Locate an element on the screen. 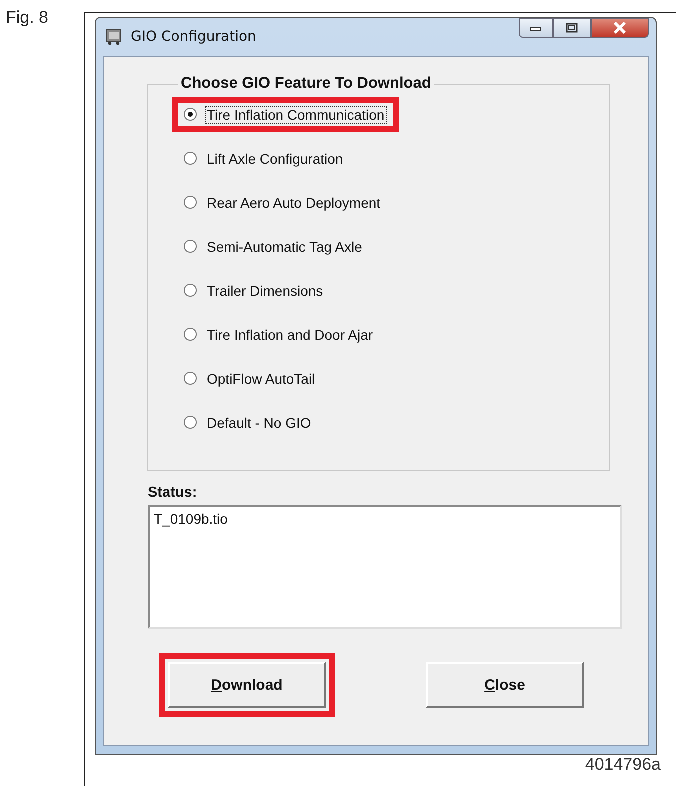 Image resolution: width=676 pixels, height=786 pixels. status-field: T_0109b.tio is located at coordinates (385, 567).